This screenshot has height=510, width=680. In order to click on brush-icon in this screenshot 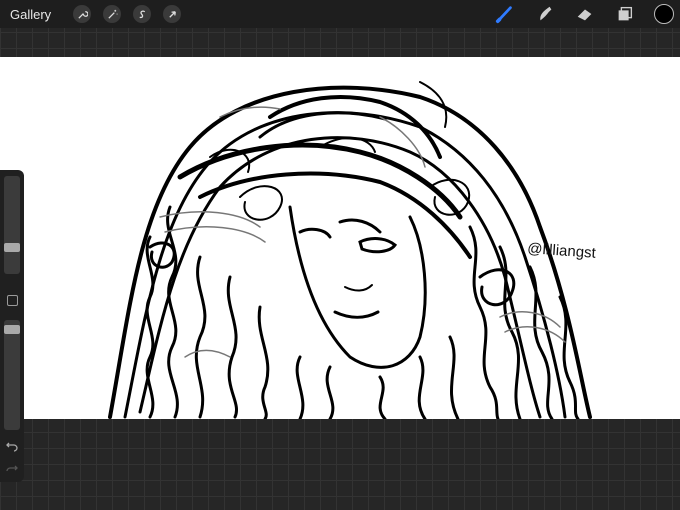, I will do `click(505, 14)`.